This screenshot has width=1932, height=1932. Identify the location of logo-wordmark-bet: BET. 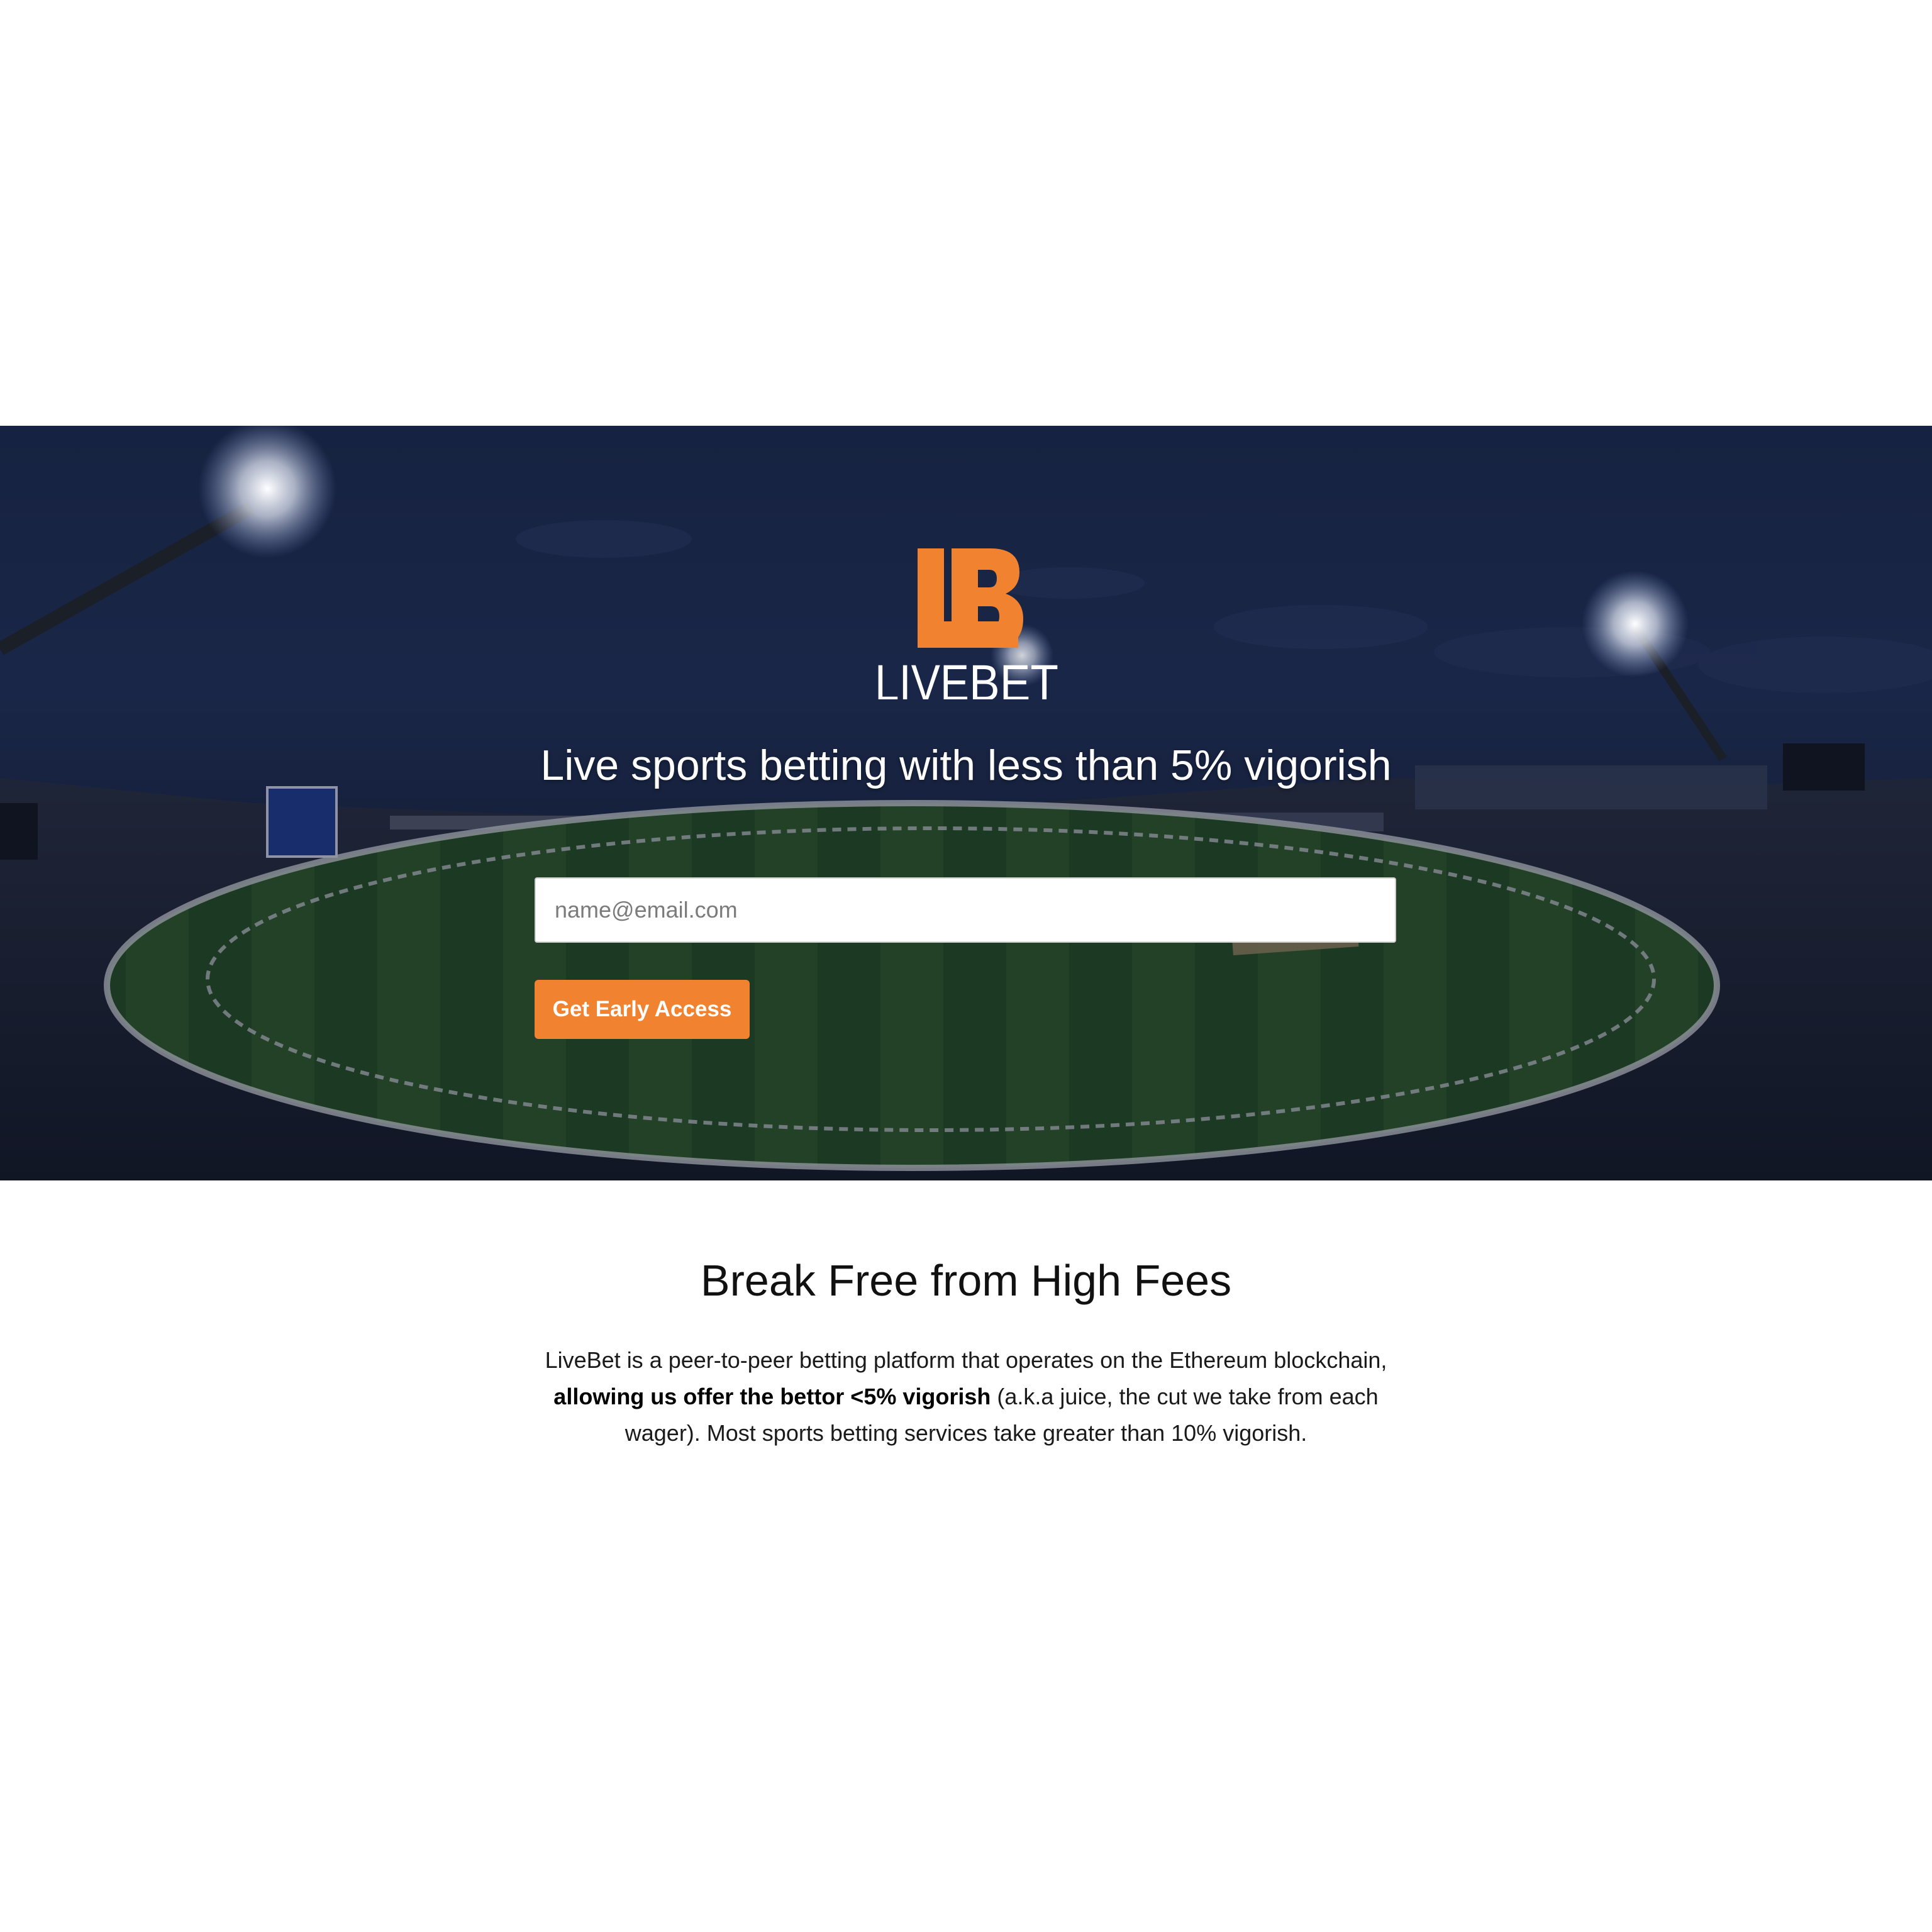
(1013, 677).